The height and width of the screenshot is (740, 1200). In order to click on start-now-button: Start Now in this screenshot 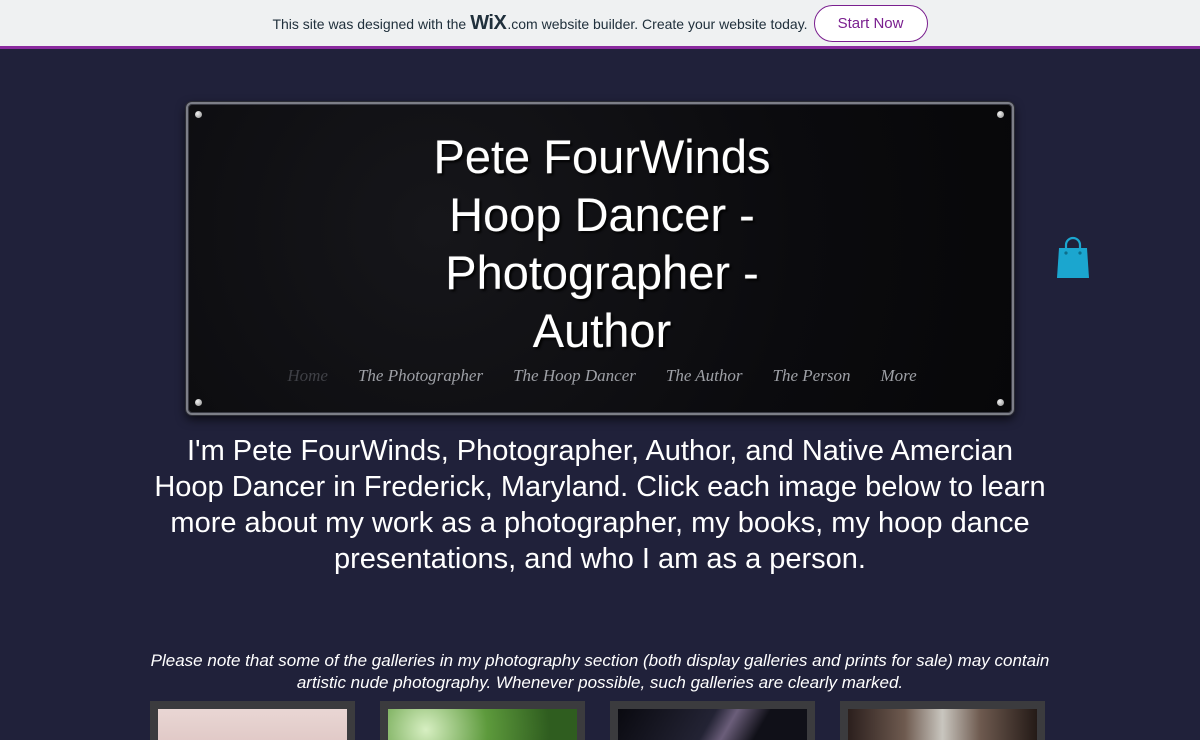, I will do `click(870, 23)`.